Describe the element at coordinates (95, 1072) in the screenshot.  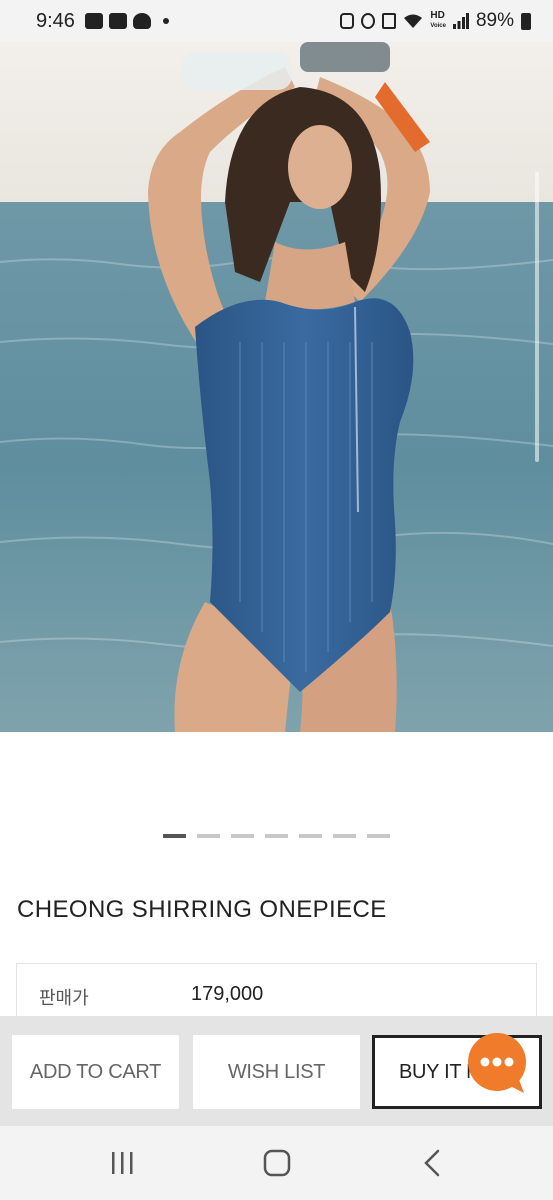
I see `add-to-cart-button: ADD TO CART` at that location.